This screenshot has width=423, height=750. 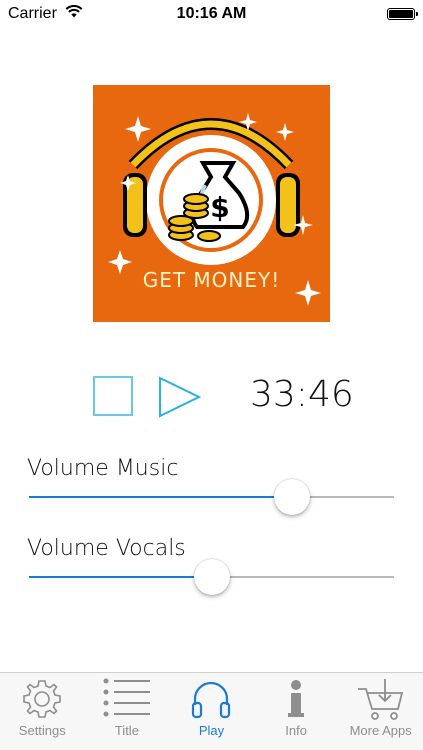 I want to click on tab-label: More Apps, so click(x=380, y=730).